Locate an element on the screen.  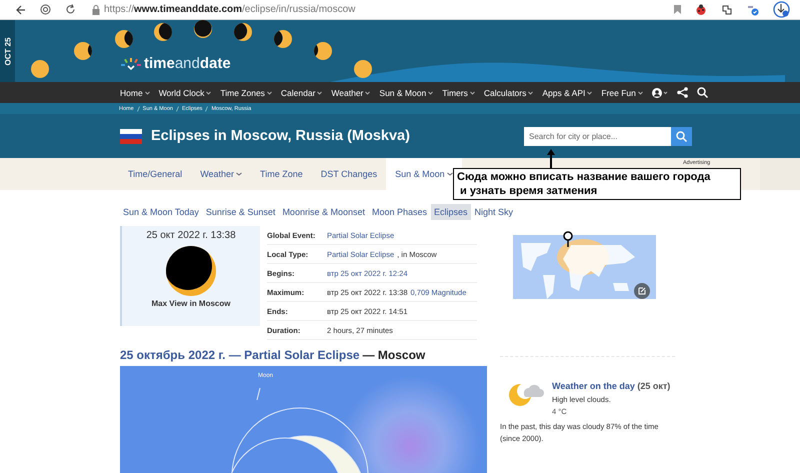
sub-tab: Eclipses is located at coordinates (451, 212).